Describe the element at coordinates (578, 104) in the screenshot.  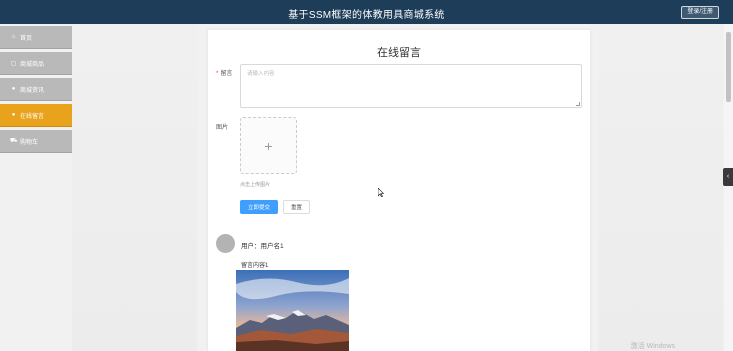
I see `resize-handle-icon` at that location.